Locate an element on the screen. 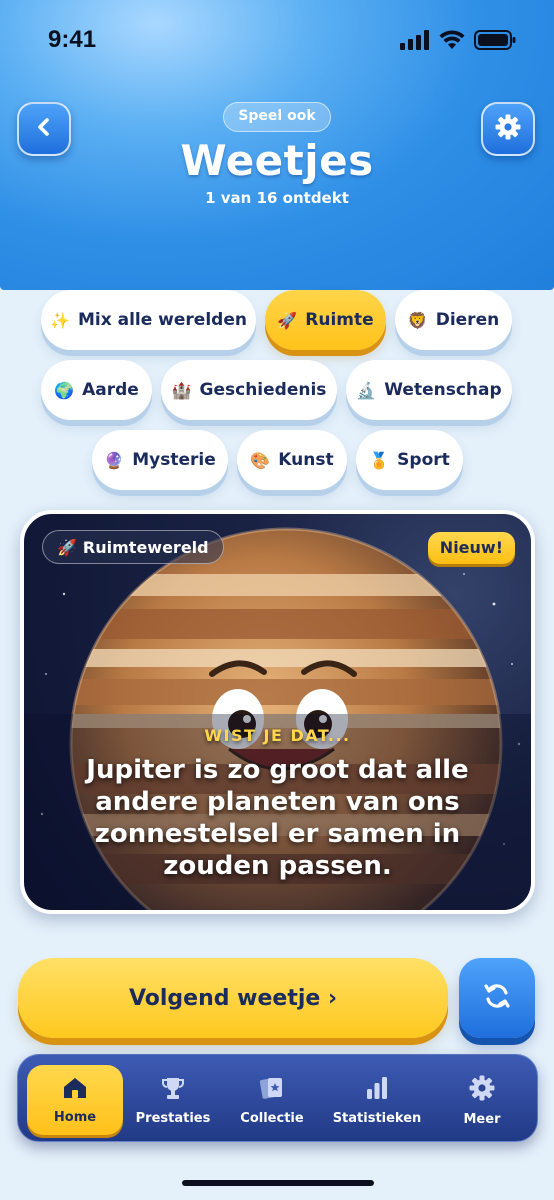 Image resolution: width=554 pixels, height=1200 pixels. tab-label: Prestaties is located at coordinates (173, 1118).